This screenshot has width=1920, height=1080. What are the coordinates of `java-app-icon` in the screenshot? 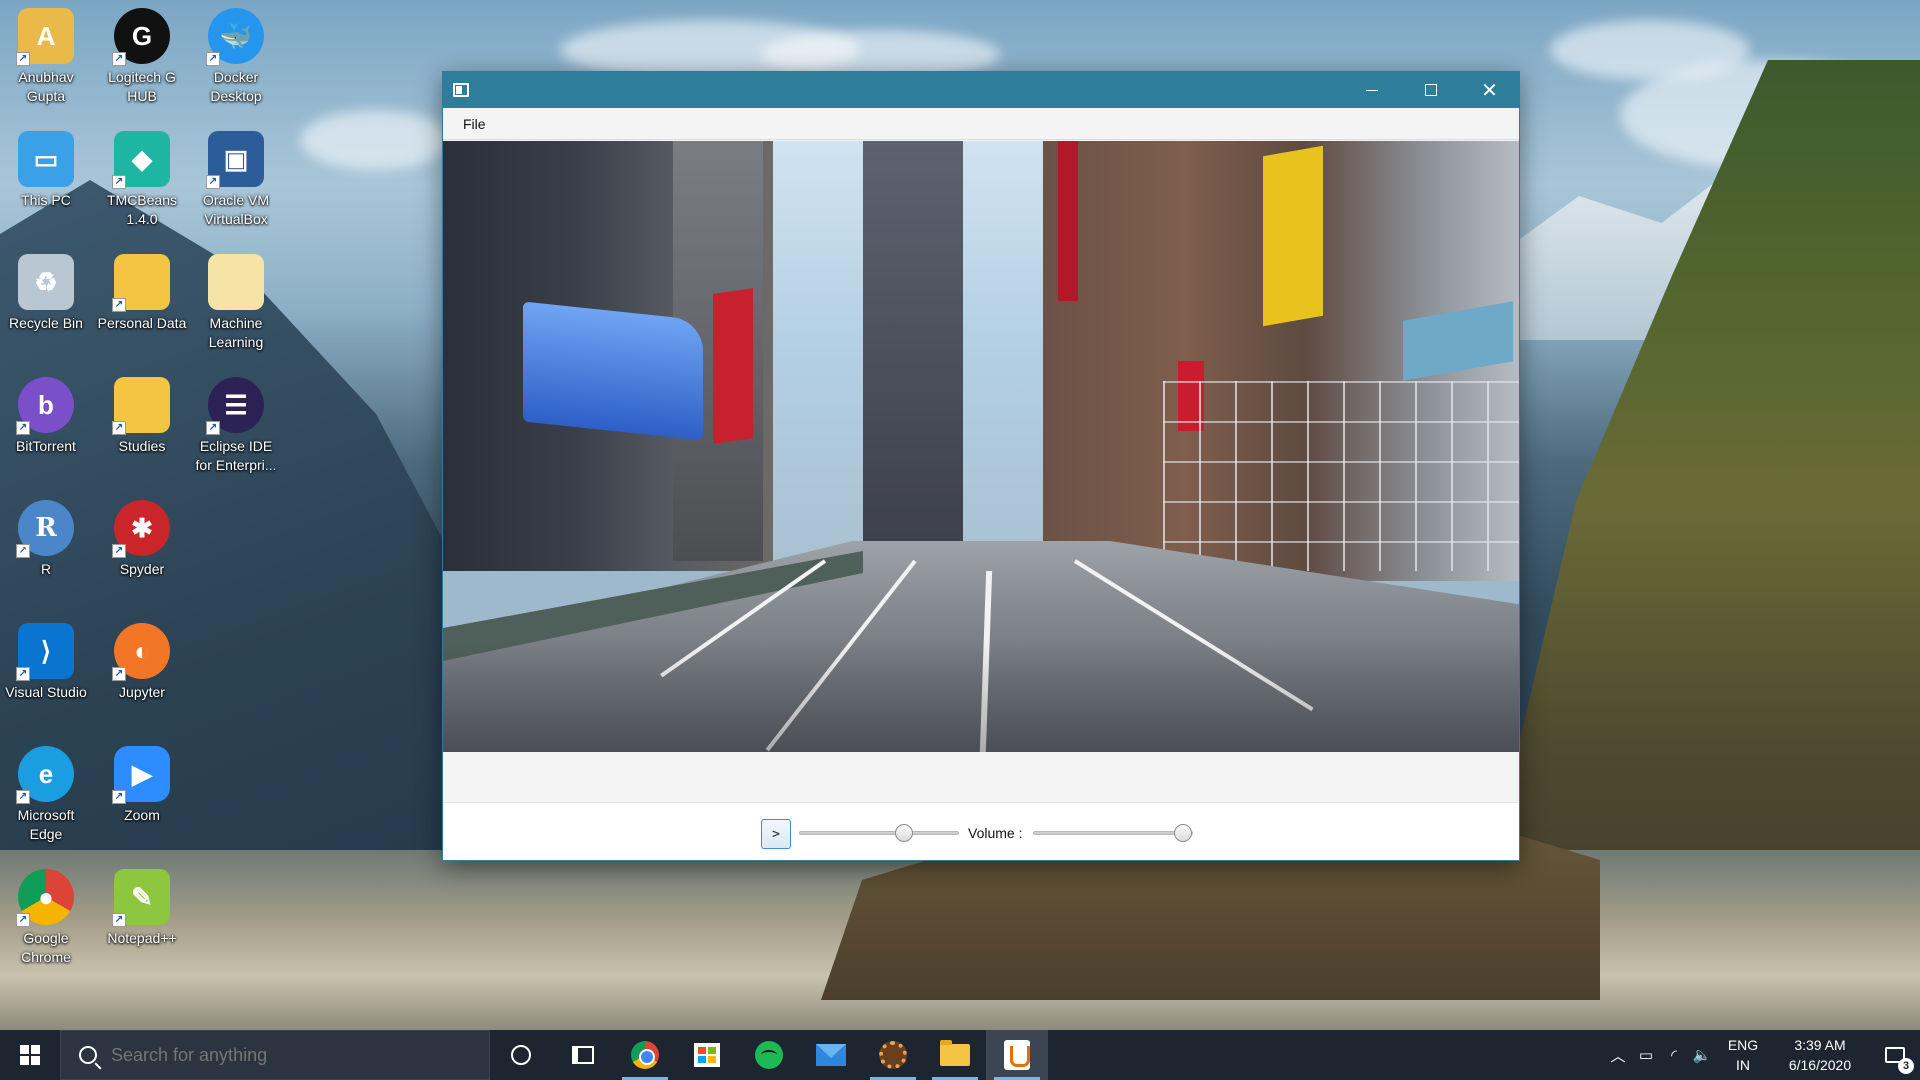 It's located at (1017, 1055).